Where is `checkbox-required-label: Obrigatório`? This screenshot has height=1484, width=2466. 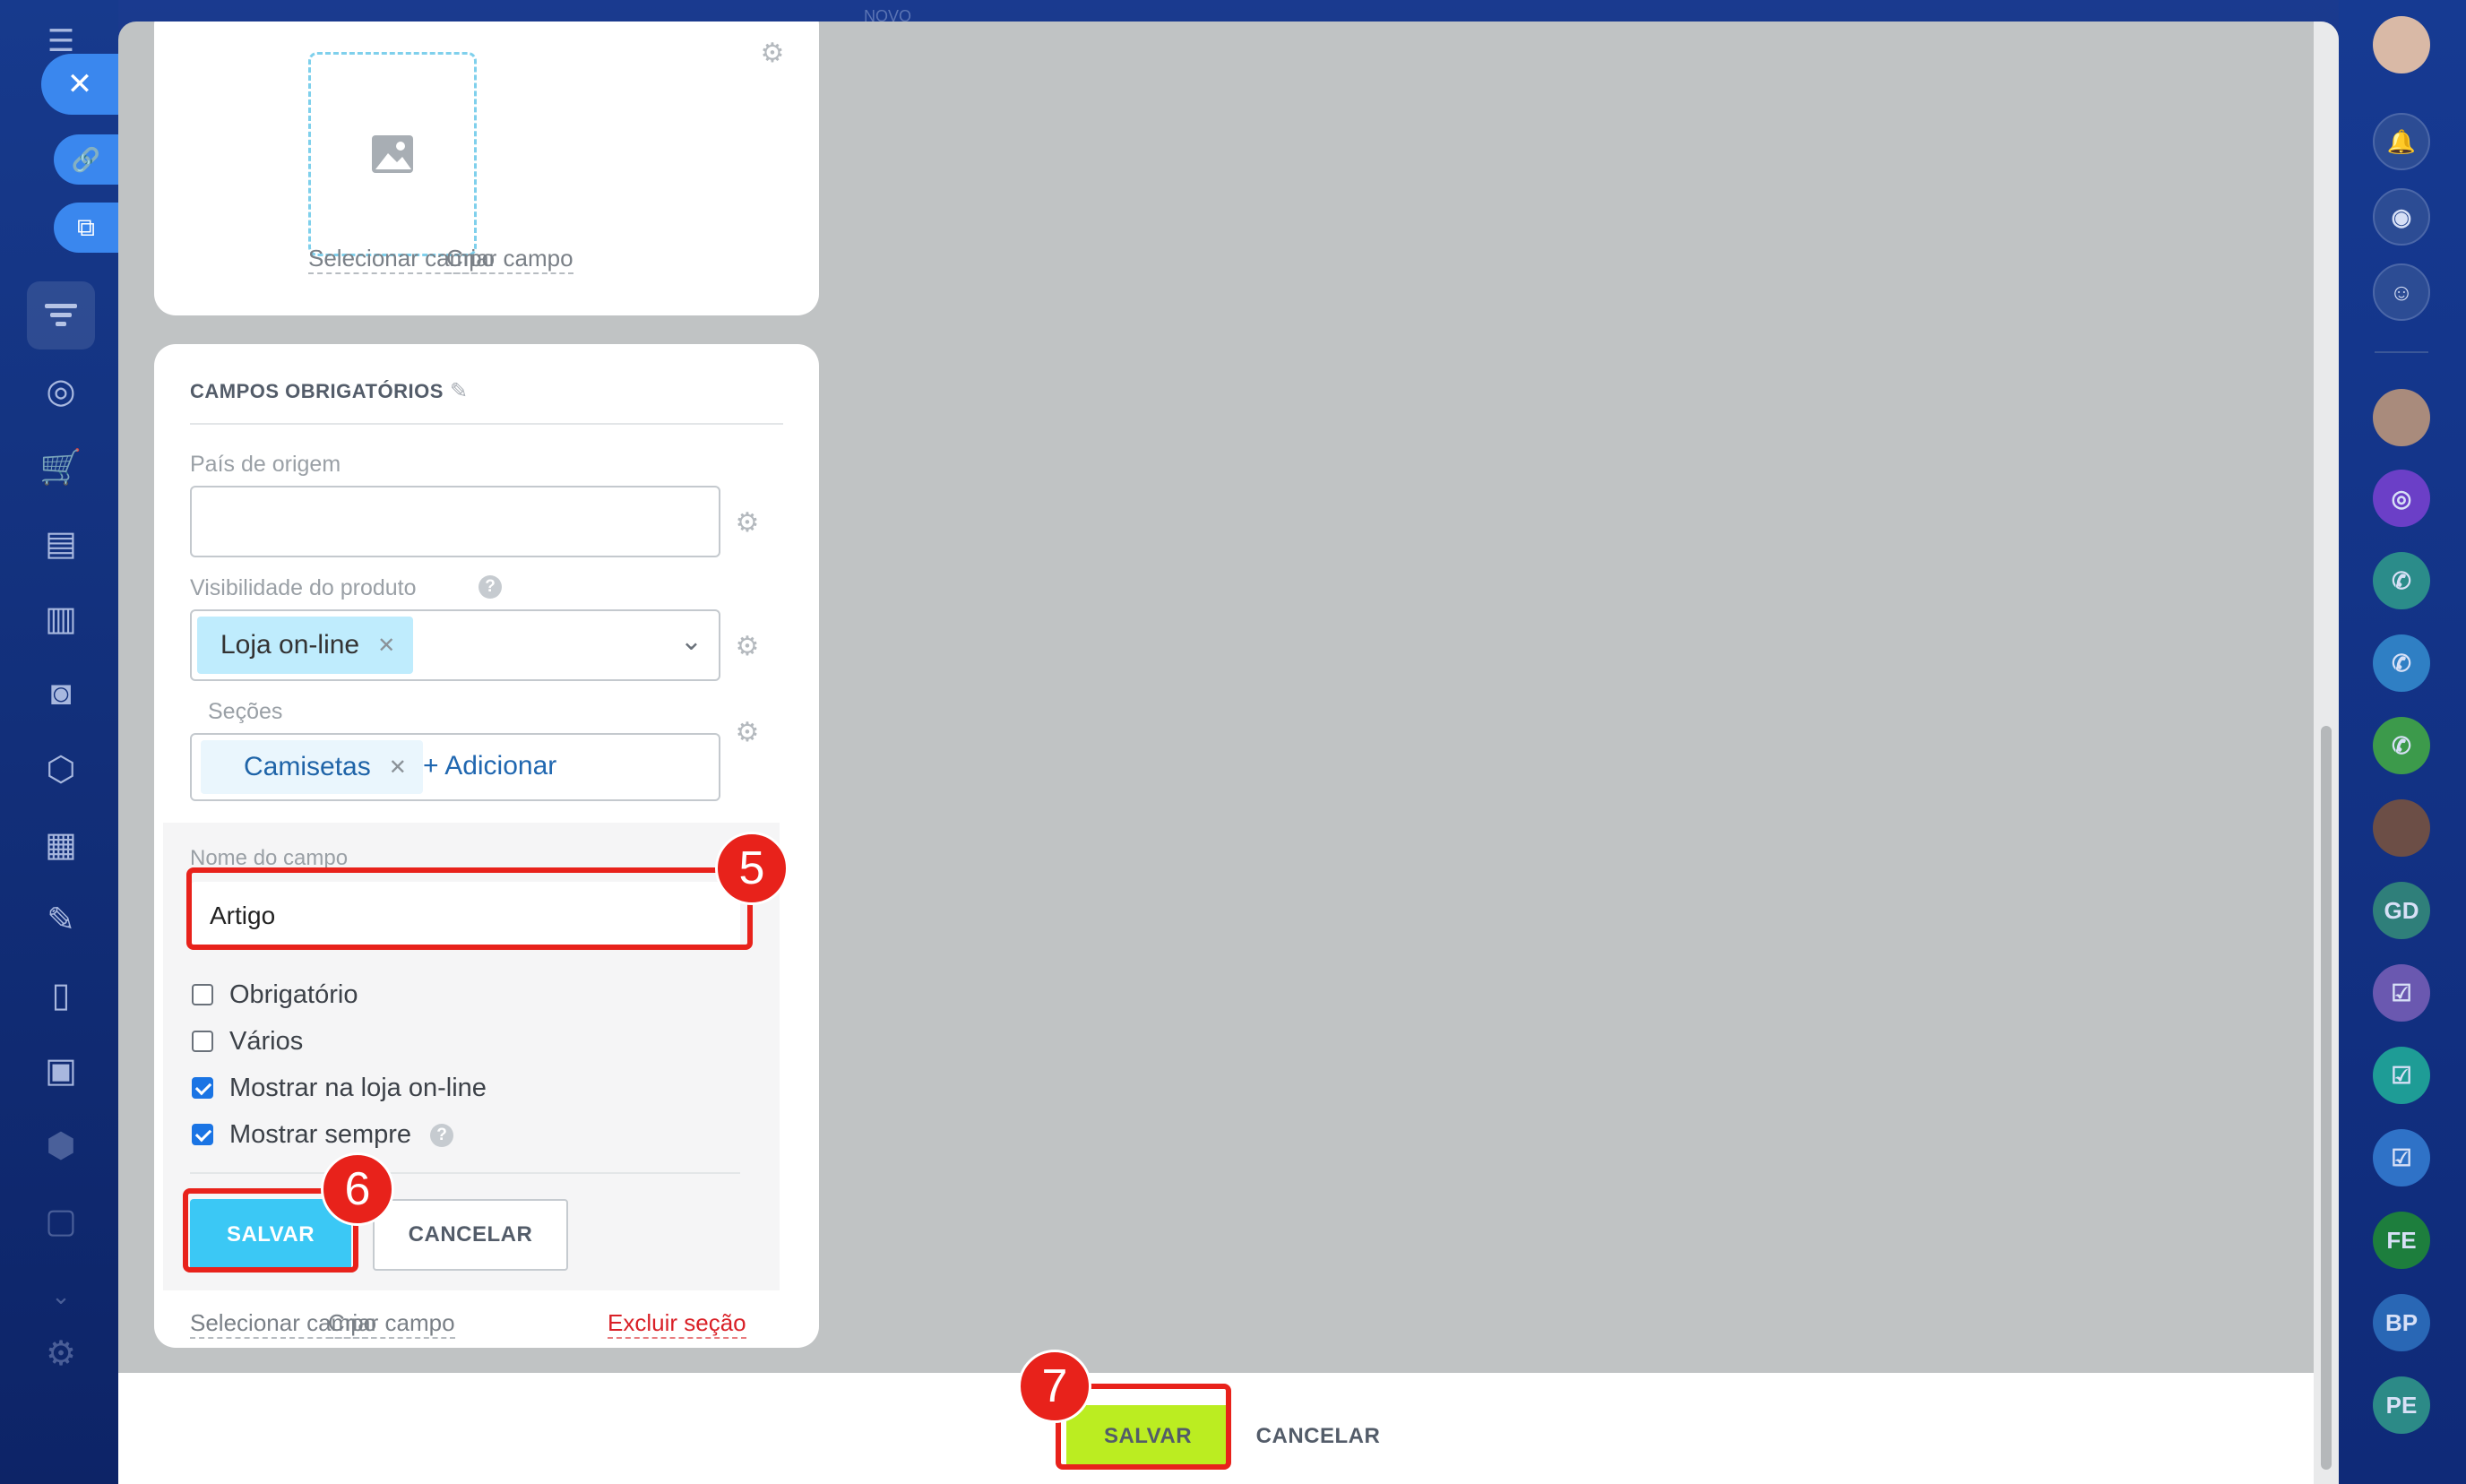 checkbox-required-label: Obrigatório is located at coordinates (293, 994).